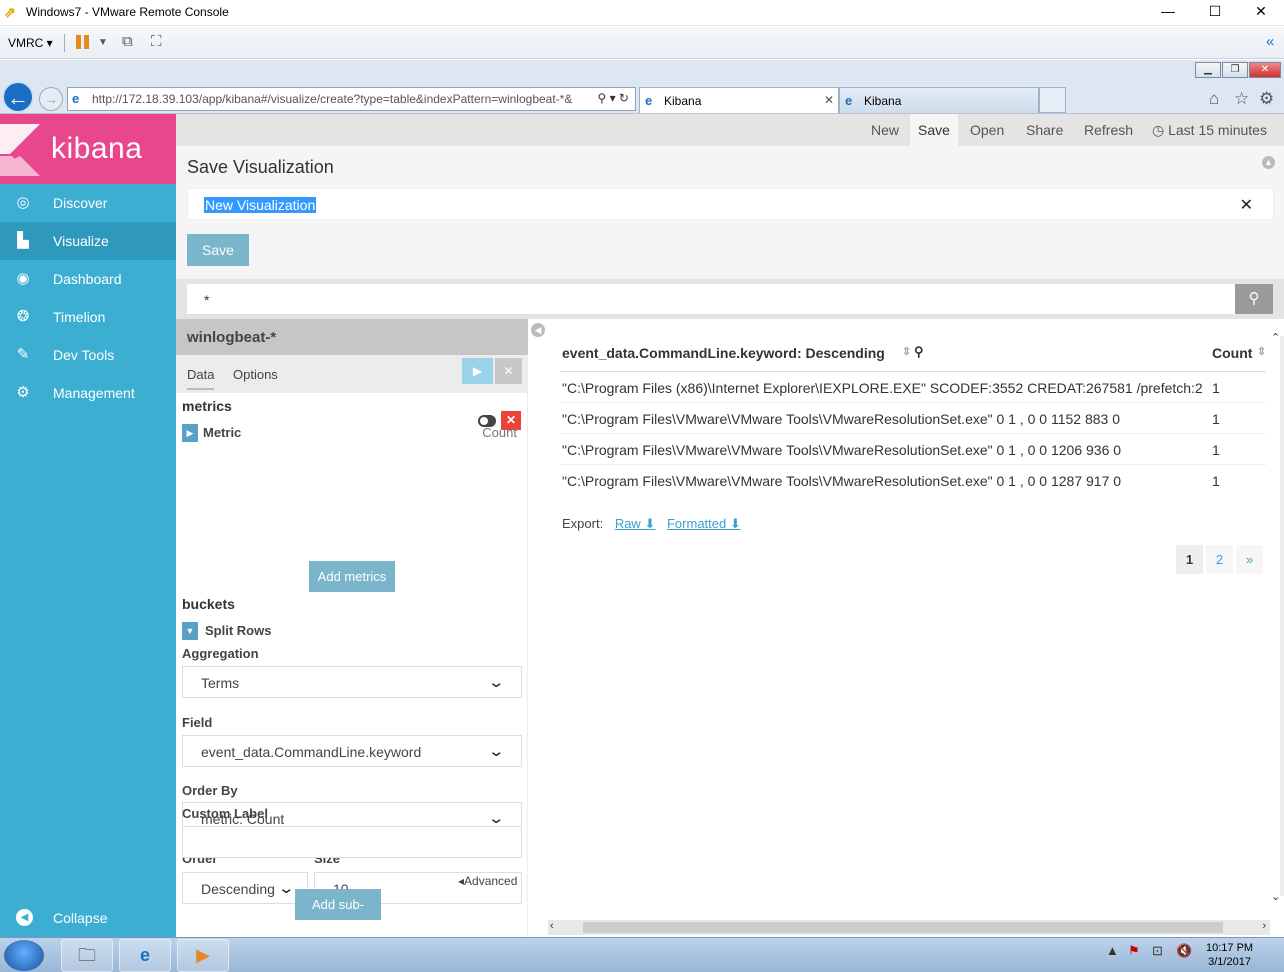 The width and height of the screenshot is (1284, 972). What do you see at coordinates (1249, 559) in the screenshot?
I see `next-page-button: »` at bounding box center [1249, 559].